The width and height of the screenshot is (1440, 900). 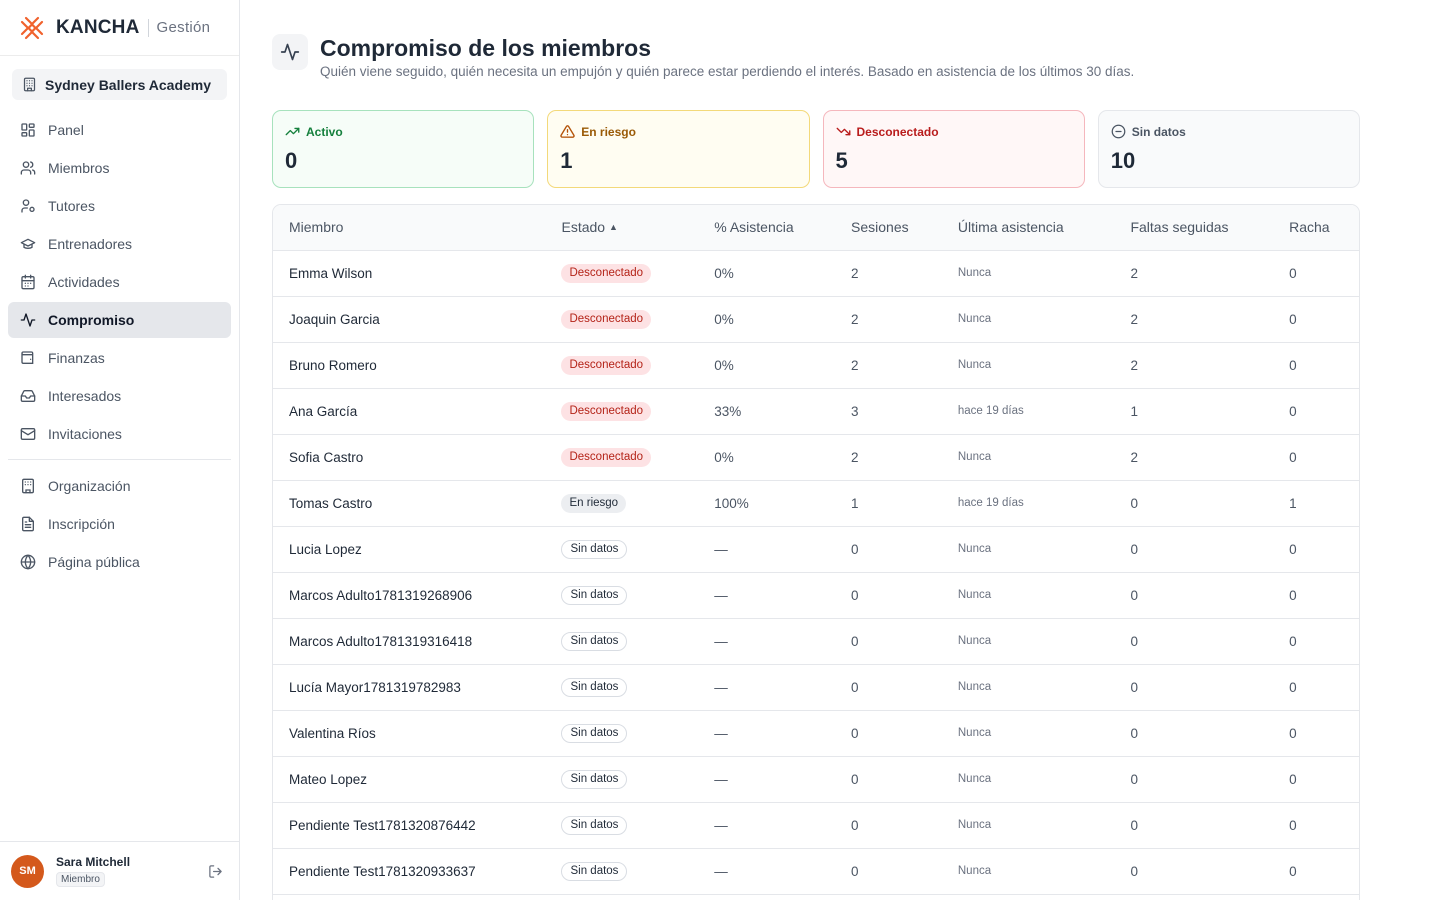 I want to click on organization-switcher: Sydney Ballers Academy, so click(x=119, y=84).